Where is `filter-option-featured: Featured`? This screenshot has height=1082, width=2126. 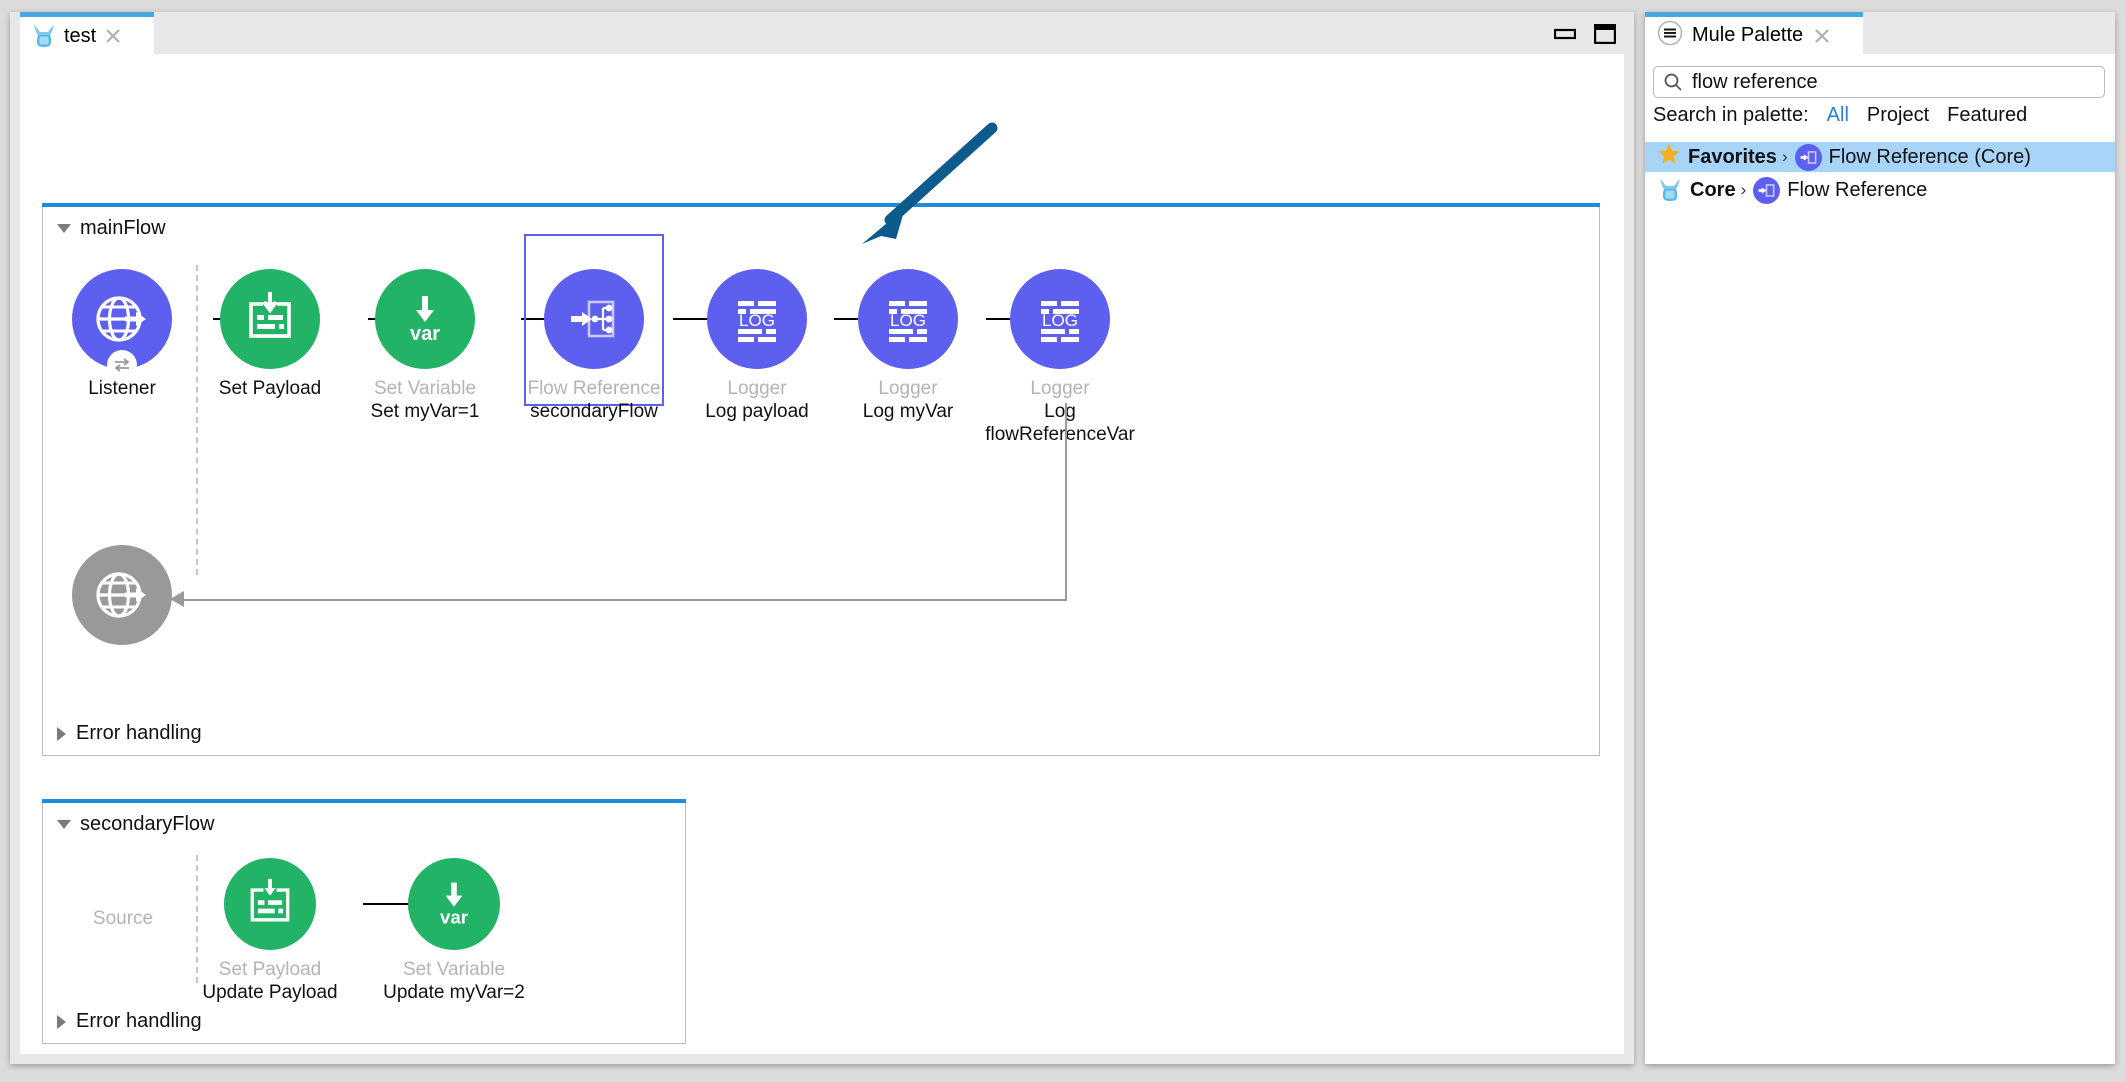
filter-option-featured: Featured is located at coordinates (1987, 115).